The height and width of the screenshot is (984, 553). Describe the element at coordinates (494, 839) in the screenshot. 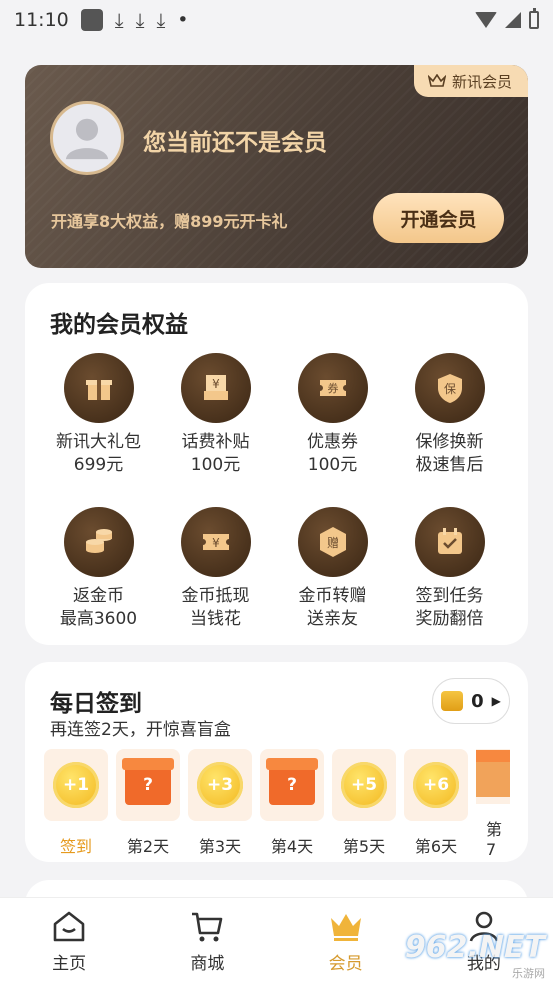

I see `day-label: 第7` at that location.